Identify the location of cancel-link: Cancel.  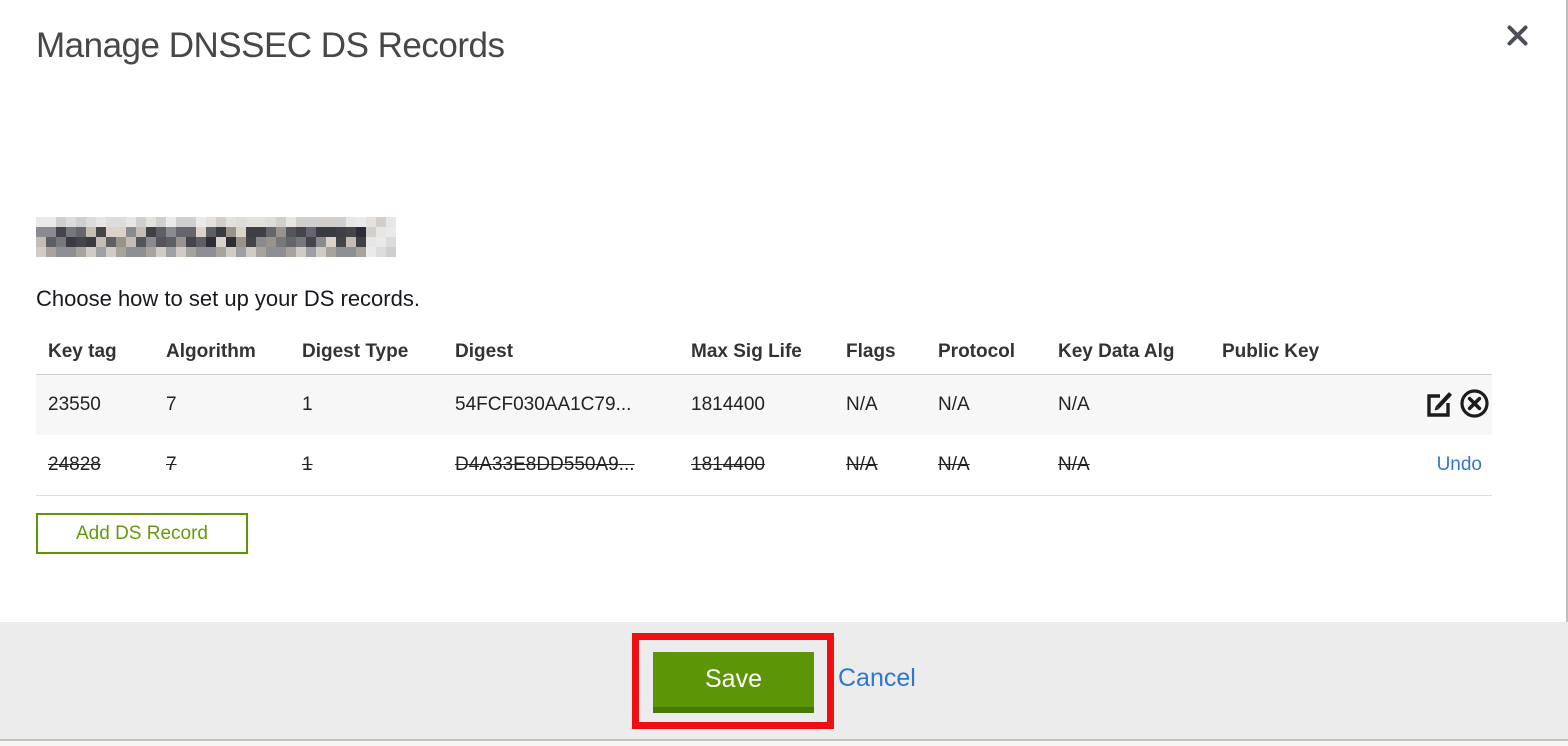
(877, 678).